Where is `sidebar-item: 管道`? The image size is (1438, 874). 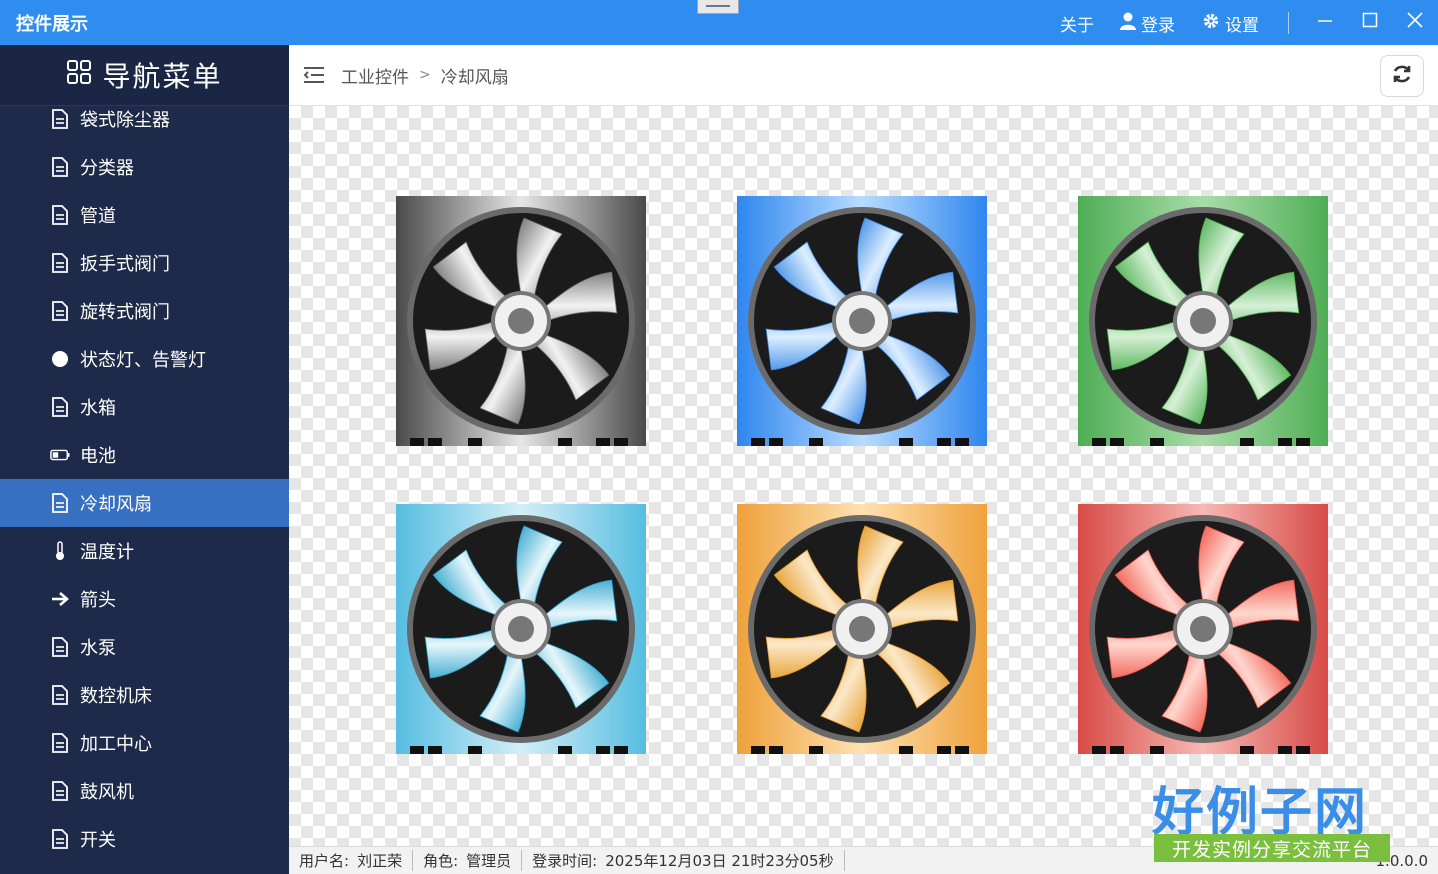 sidebar-item: 管道 is located at coordinates (144, 215).